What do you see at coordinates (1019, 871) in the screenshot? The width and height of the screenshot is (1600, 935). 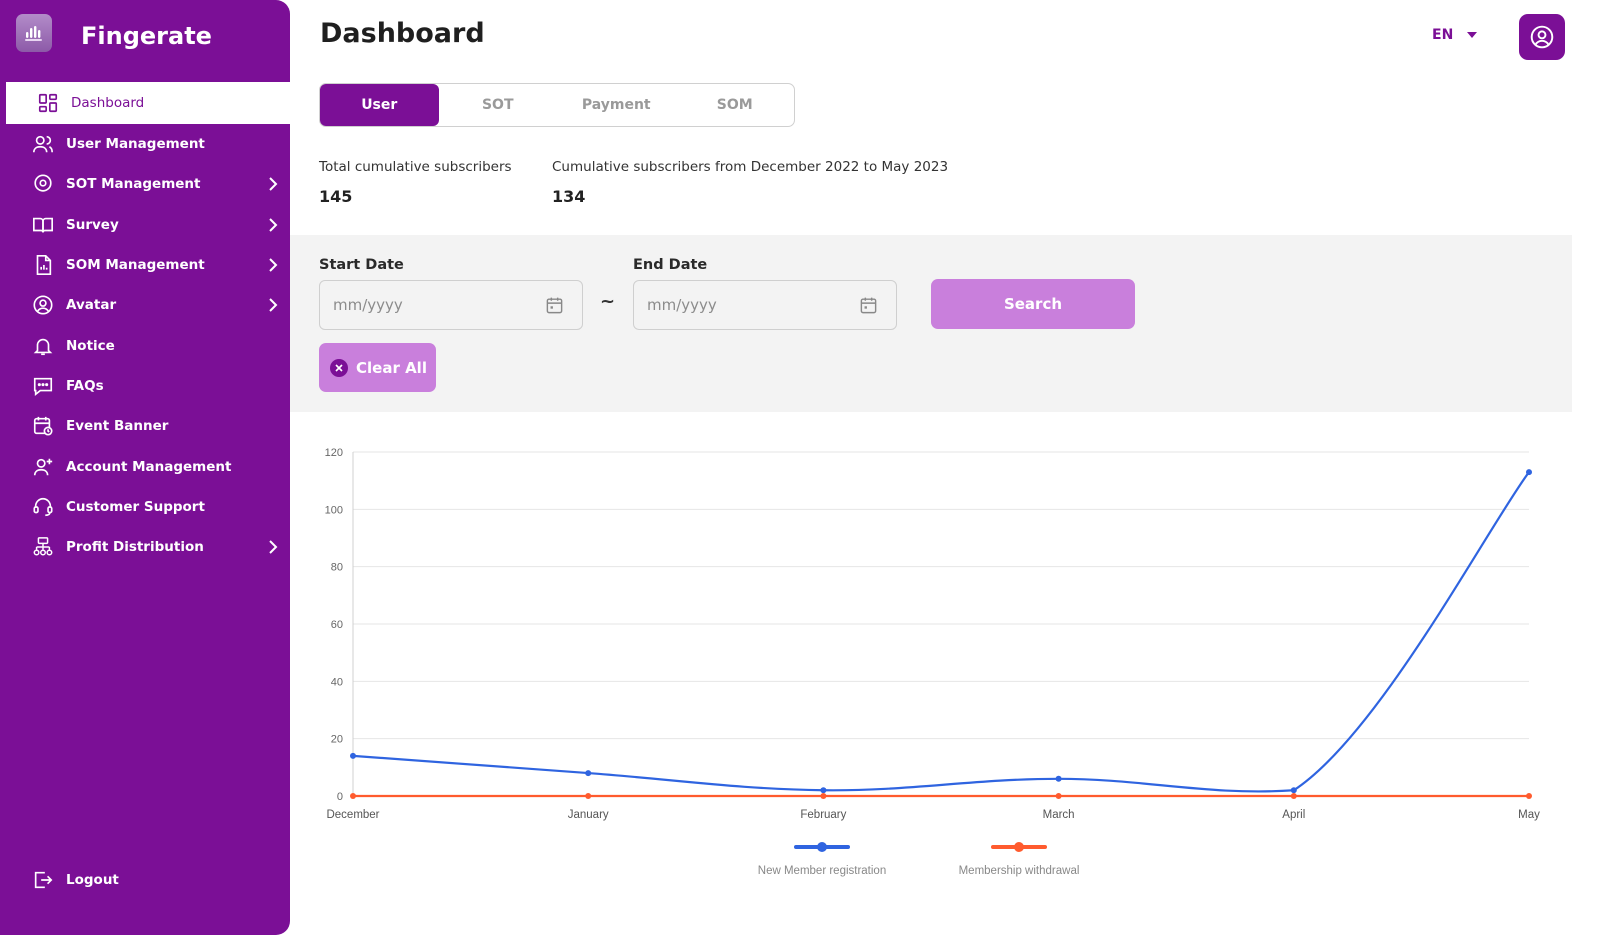 I see `legend-label: Membership withdrawal` at bounding box center [1019, 871].